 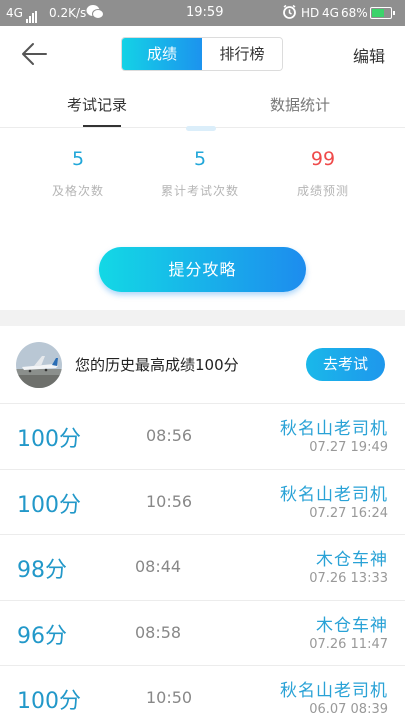 What do you see at coordinates (95, 14) in the screenshot?
I see `wechat-icon` at bounding box center [95, 14].